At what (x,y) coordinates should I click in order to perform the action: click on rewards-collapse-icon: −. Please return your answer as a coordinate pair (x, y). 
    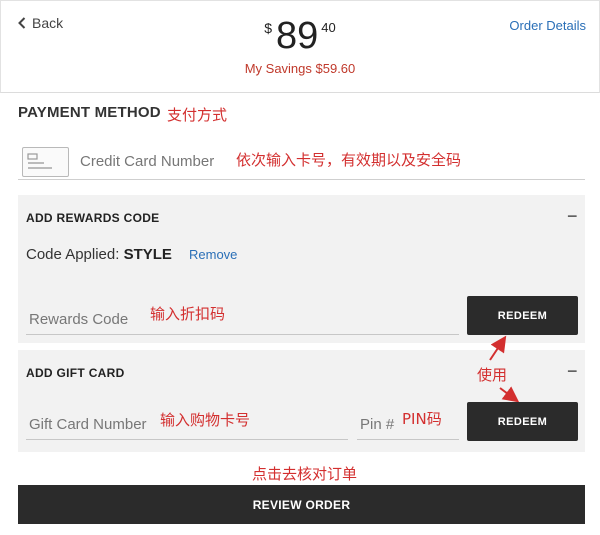
    Looking at the image, I should click on (572, 216).